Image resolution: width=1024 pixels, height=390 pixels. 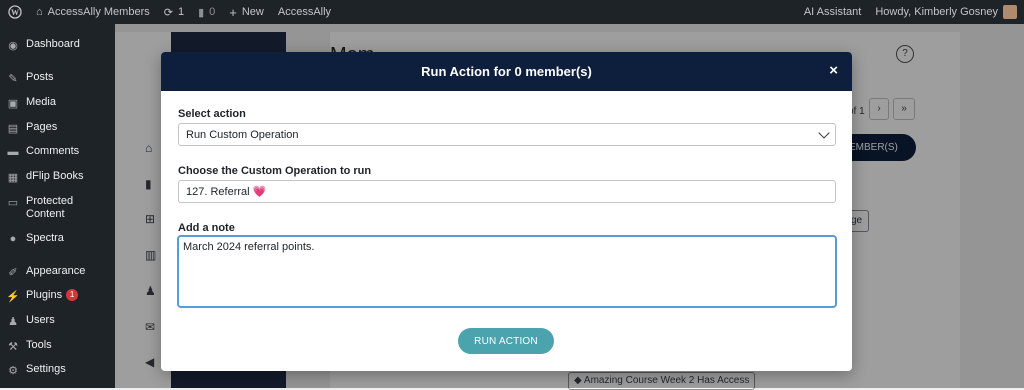 I want to click on howdy-label: Howdy, Kimberly Gosney, so click(x=936, y=12).